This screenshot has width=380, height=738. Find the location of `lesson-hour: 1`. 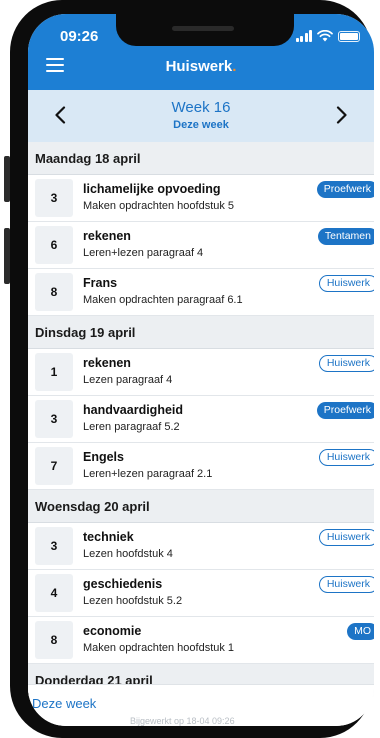

lesson-hour: 1 is located at coordinates (54, 372).